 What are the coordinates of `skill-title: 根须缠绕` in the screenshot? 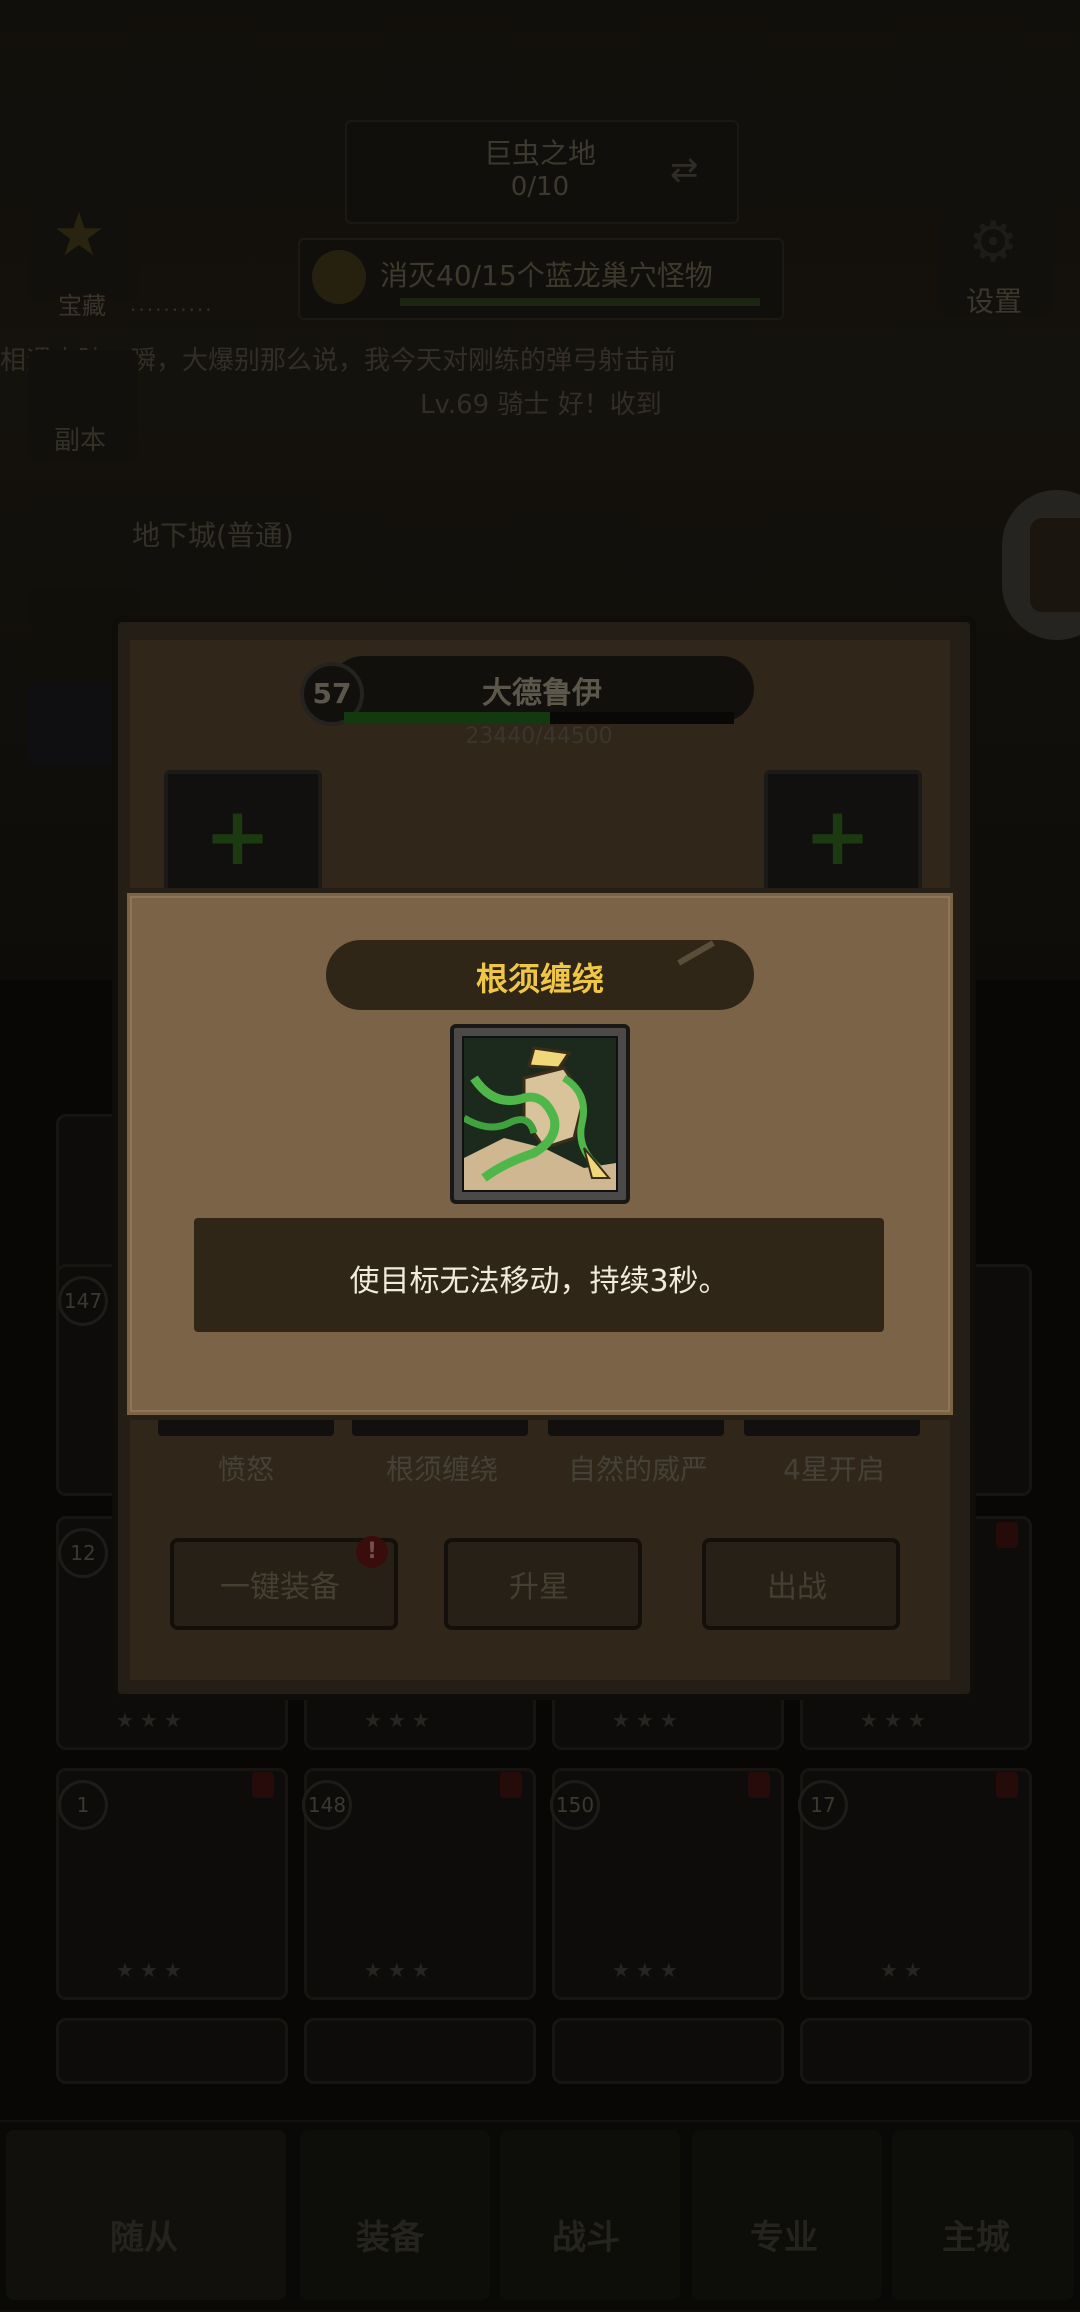 It's located at (539, 979).